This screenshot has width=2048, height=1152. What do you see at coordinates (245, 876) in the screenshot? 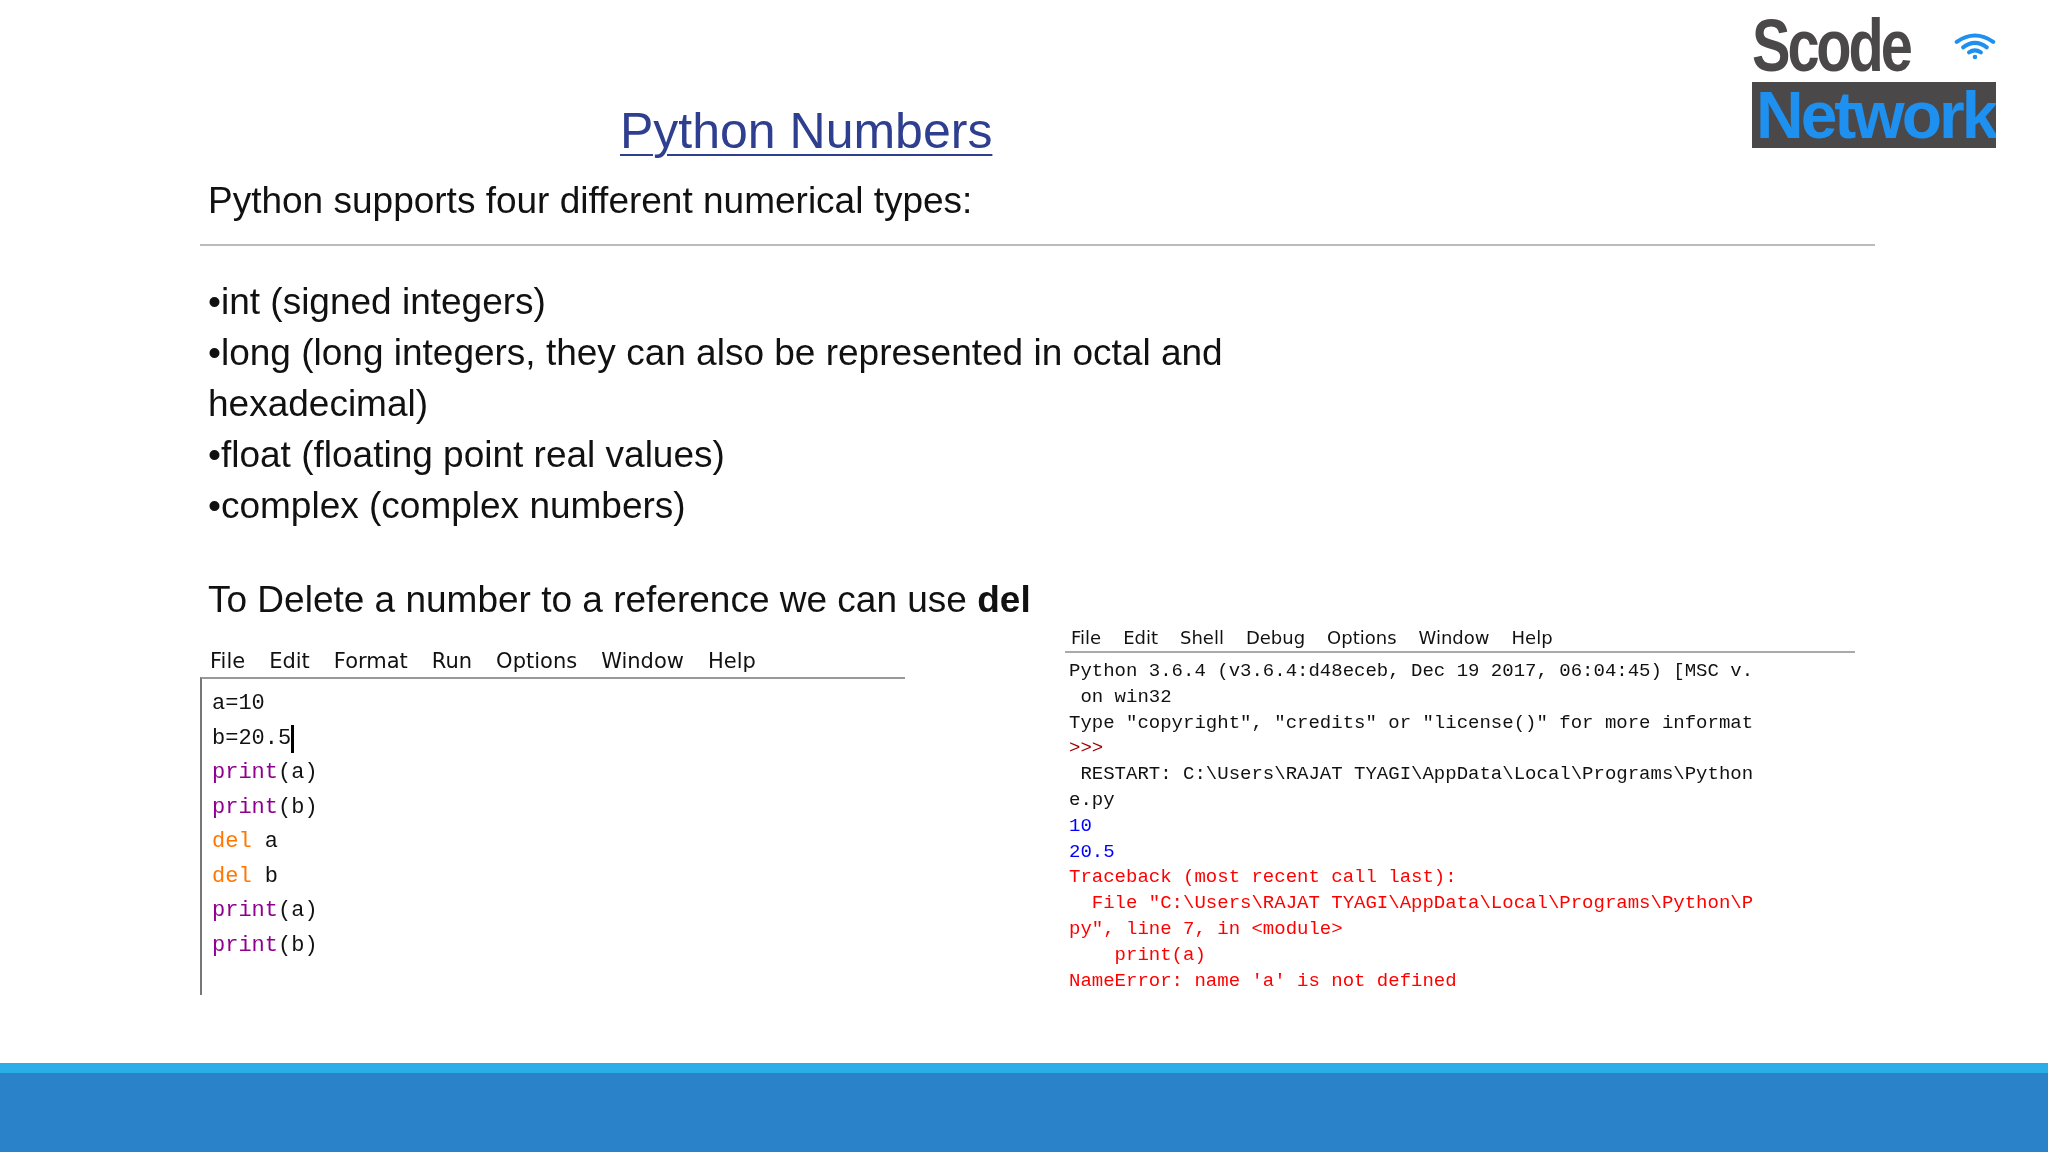
I see `code-line: del b` at bounding box center [245, 876].